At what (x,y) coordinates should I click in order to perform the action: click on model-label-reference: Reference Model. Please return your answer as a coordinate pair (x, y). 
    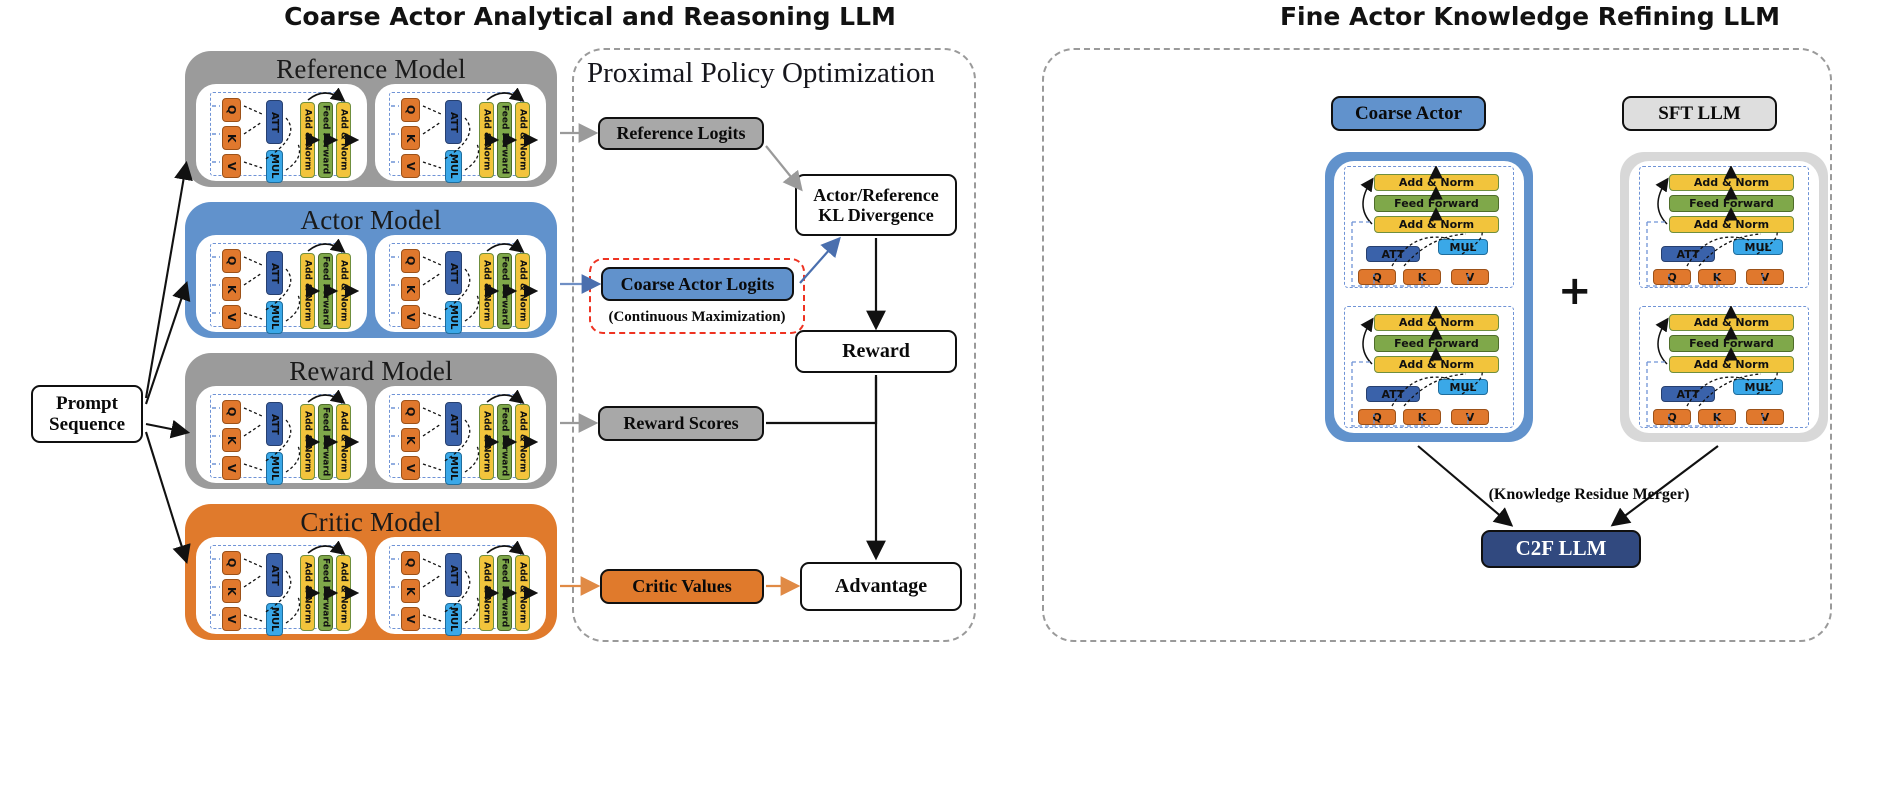
    Looking at the image, I should click on (371, 69).